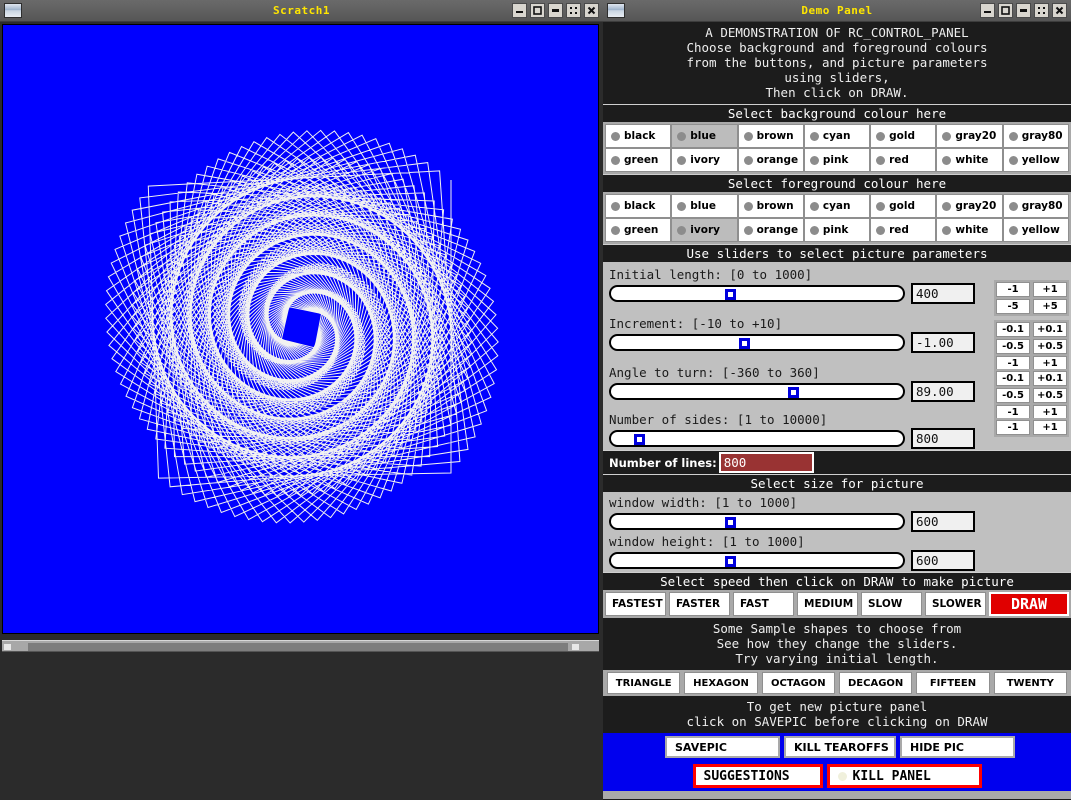 Image resolution: width=1071 pixels, height=800 pixels. Describe the element at coordinates (1013, 306) in the screenshot. I see `stepper-button-minus5: -5` at that location.